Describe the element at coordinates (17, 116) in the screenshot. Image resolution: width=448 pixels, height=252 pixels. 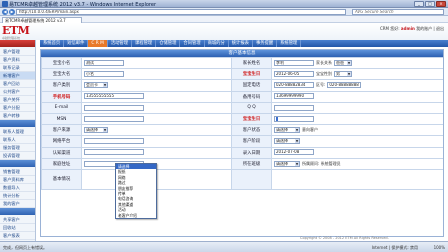
I see `sidebar-item: 客户转移` at that location.